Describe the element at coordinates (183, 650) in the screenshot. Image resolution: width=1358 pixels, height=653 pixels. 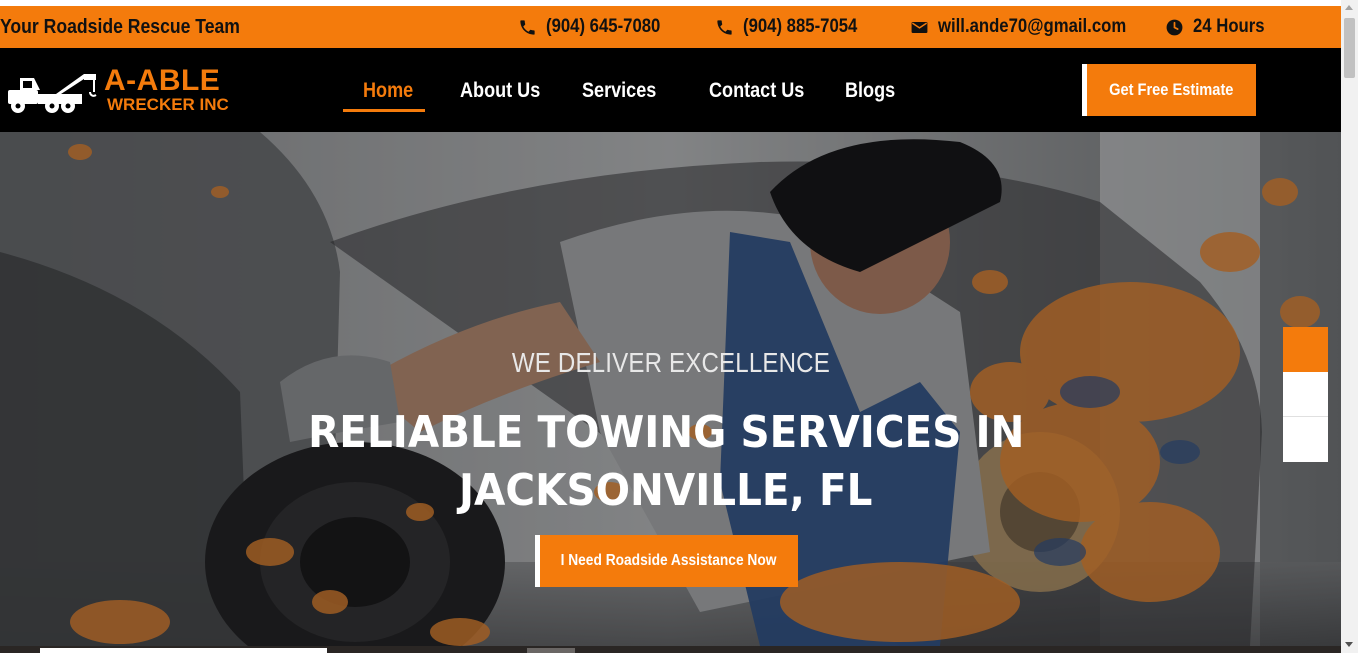
I see `next-section-white-block` at that location.